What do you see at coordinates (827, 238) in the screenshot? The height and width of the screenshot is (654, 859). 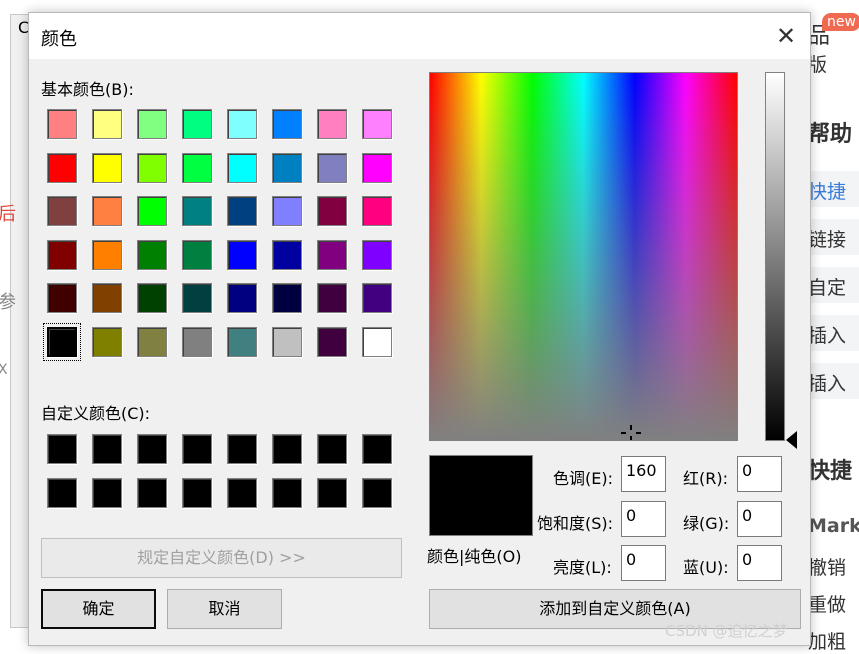 I see `bg-link: 链接` at bounding box center [827, 238].